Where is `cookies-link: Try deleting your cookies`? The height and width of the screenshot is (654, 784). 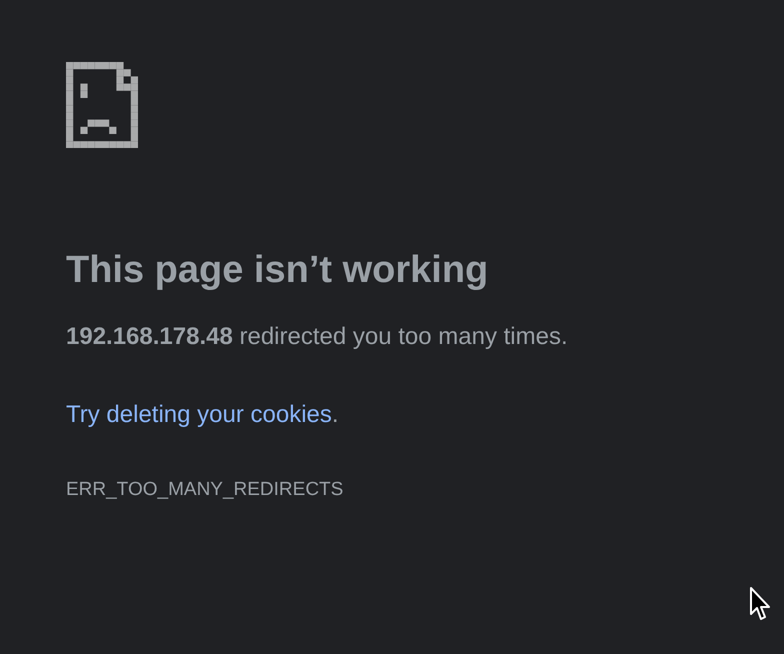
cookies-link: Try deleting your cookies is located at coordinates (199, 415).